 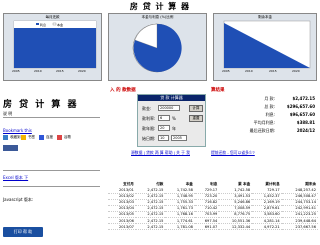 What do you see at coordinates (180, 227) in the screenshot?
I see `table-cell: 1,781.08` at bounding box center [180, 227].